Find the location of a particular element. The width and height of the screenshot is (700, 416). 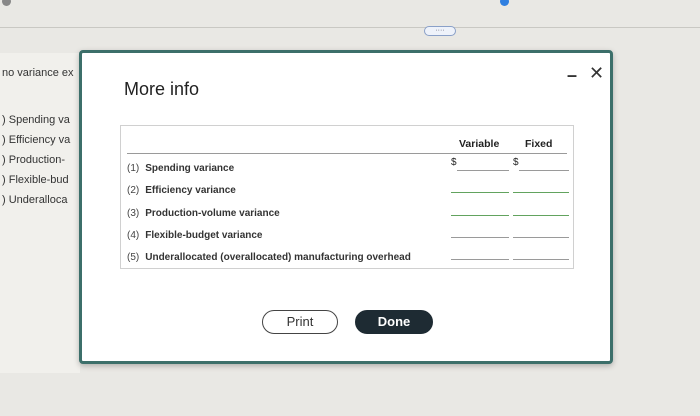

column-header-variable: Variable is located at coordinates (479, 144).